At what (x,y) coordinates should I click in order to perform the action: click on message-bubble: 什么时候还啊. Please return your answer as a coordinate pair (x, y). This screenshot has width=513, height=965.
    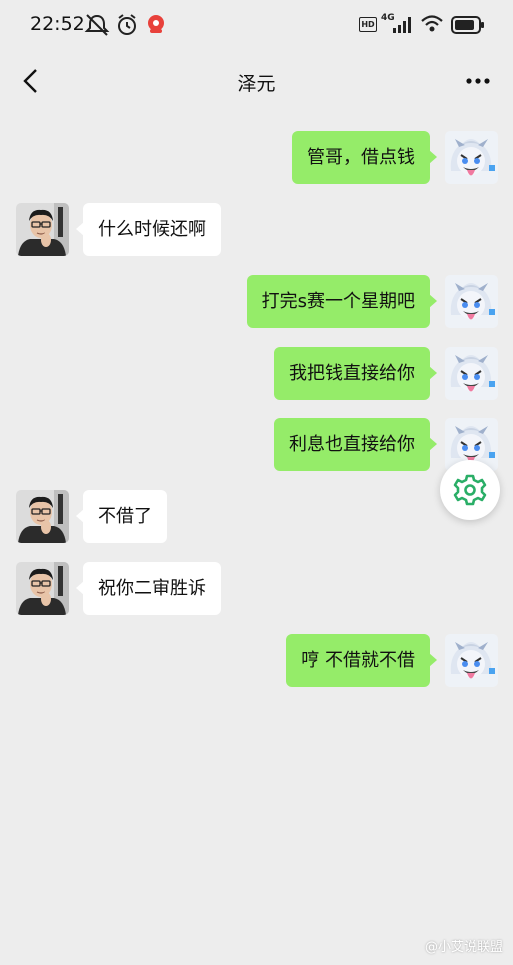
    Looking at the image, I should click on (148, 229).